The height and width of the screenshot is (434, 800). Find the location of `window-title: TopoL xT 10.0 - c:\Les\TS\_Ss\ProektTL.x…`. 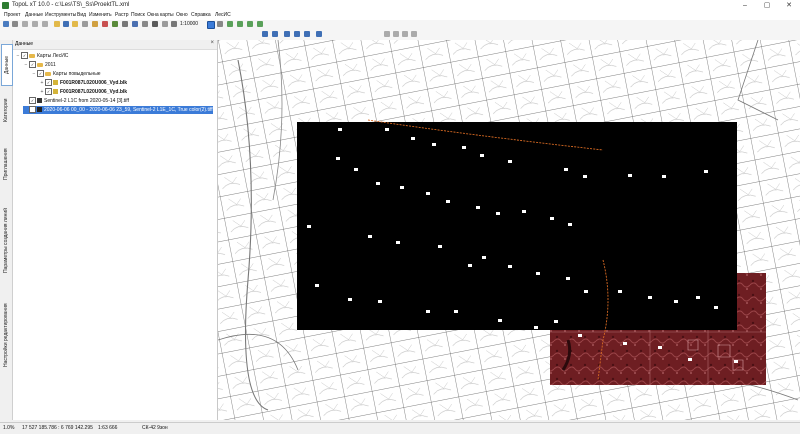

window-title: TopoL xT 10.0 - c:\Les\TS\_Ss\ProektTL.x… is located at coordinates (71, 5).